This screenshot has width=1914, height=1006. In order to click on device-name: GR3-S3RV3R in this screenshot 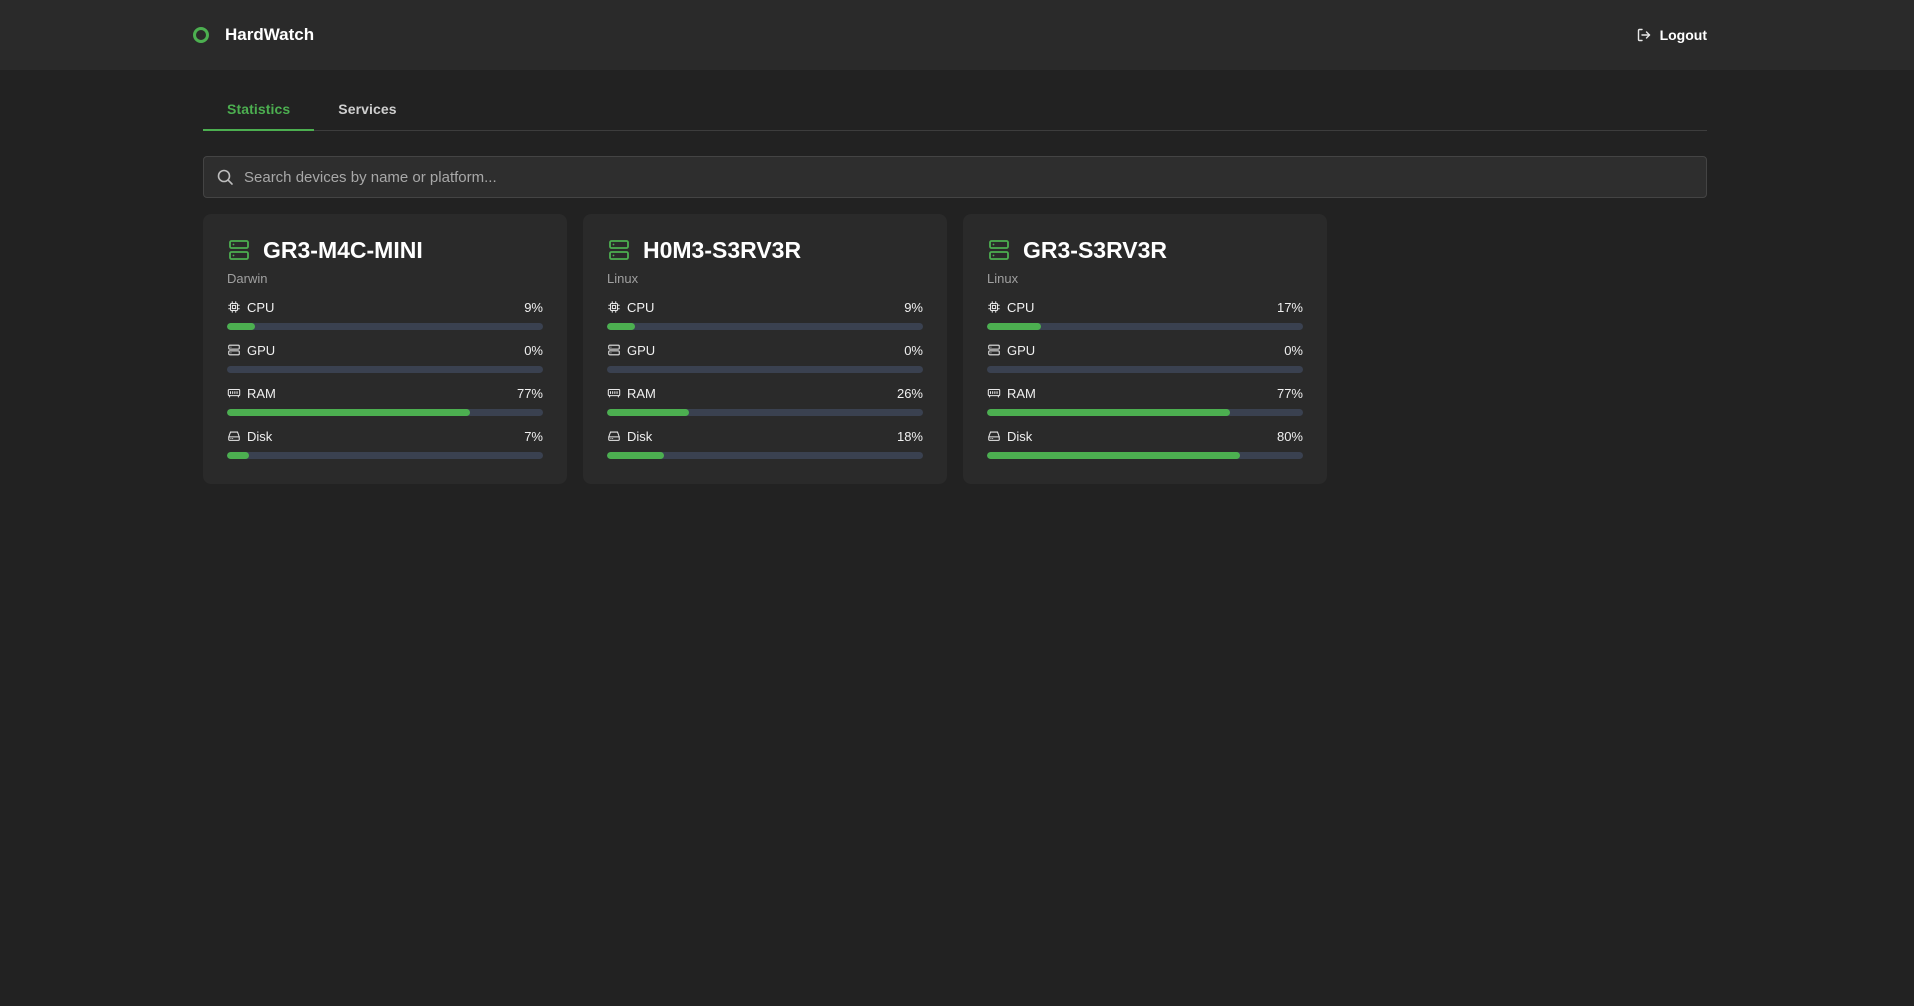, I will do `click(1095, 249)`.